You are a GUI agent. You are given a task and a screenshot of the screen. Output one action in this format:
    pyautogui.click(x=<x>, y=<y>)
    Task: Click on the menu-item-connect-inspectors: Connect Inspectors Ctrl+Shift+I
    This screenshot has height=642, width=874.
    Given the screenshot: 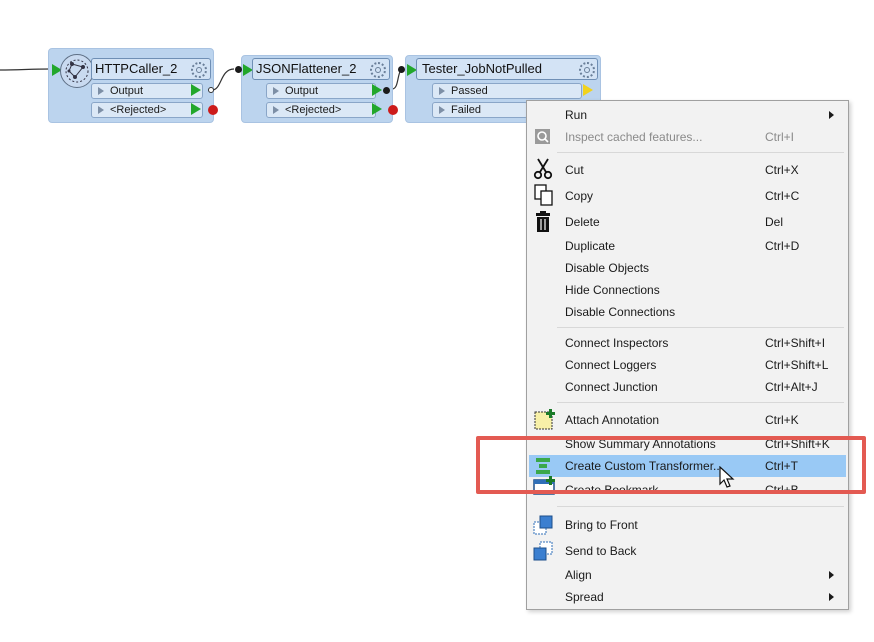 What is the action you would take?
    pyautogui.click(x=687, y=343)
    